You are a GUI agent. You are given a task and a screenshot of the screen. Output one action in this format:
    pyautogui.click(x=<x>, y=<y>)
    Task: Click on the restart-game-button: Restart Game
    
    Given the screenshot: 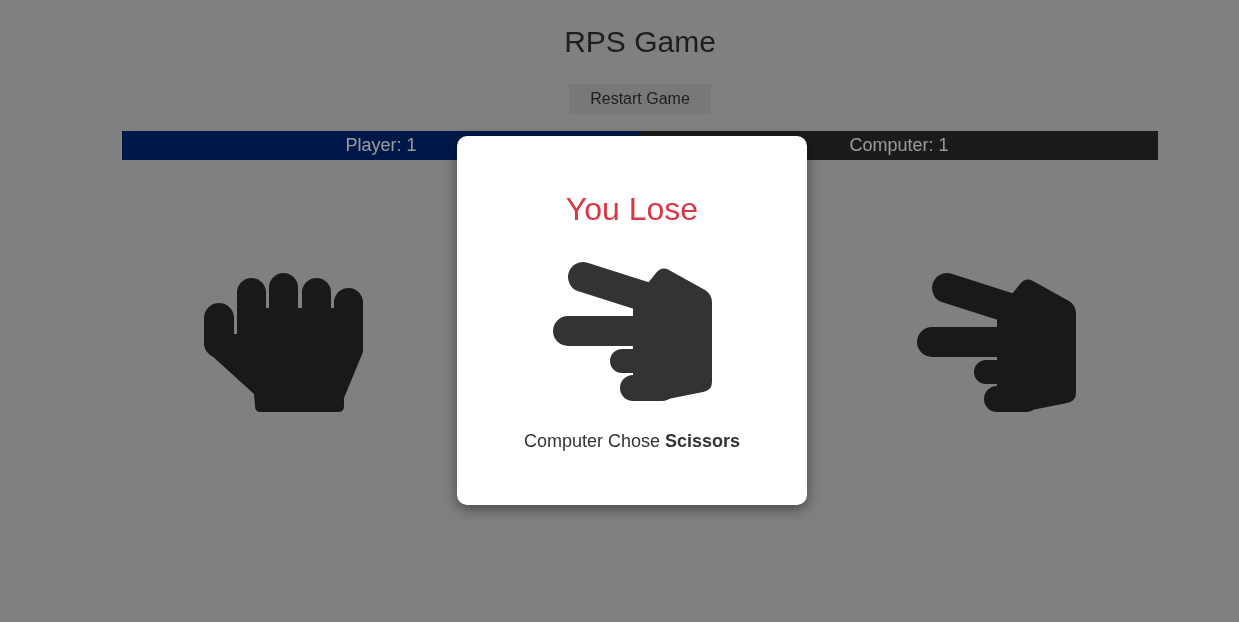 What is the action you would take?
    pyautogui.click(x=640, y=99)
    